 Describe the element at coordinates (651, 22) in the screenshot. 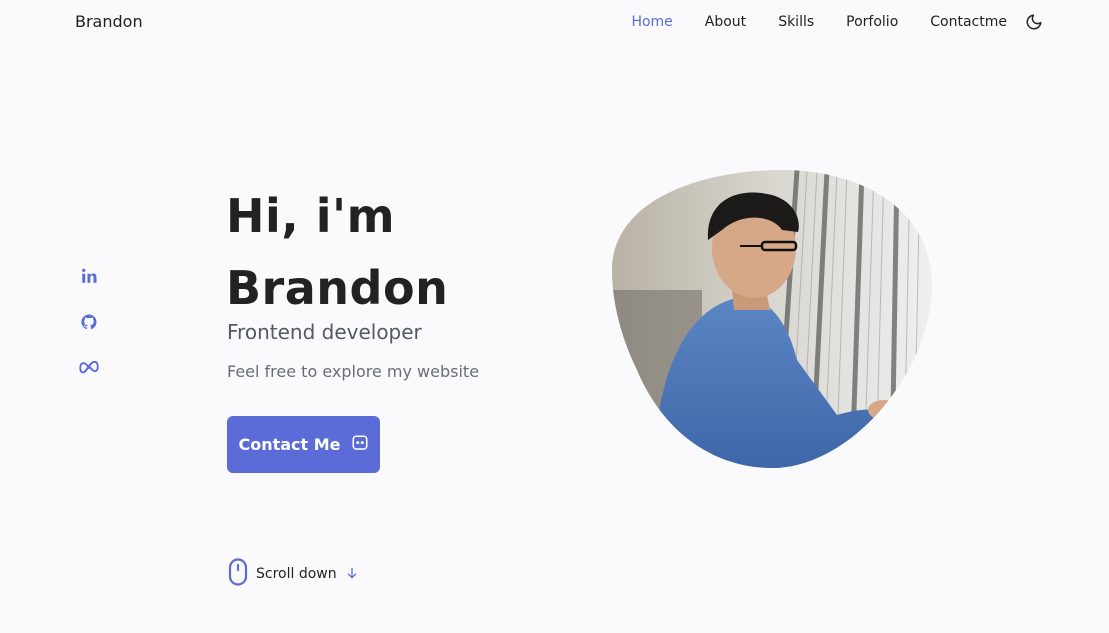

I see `nav-home: Home` at that location.